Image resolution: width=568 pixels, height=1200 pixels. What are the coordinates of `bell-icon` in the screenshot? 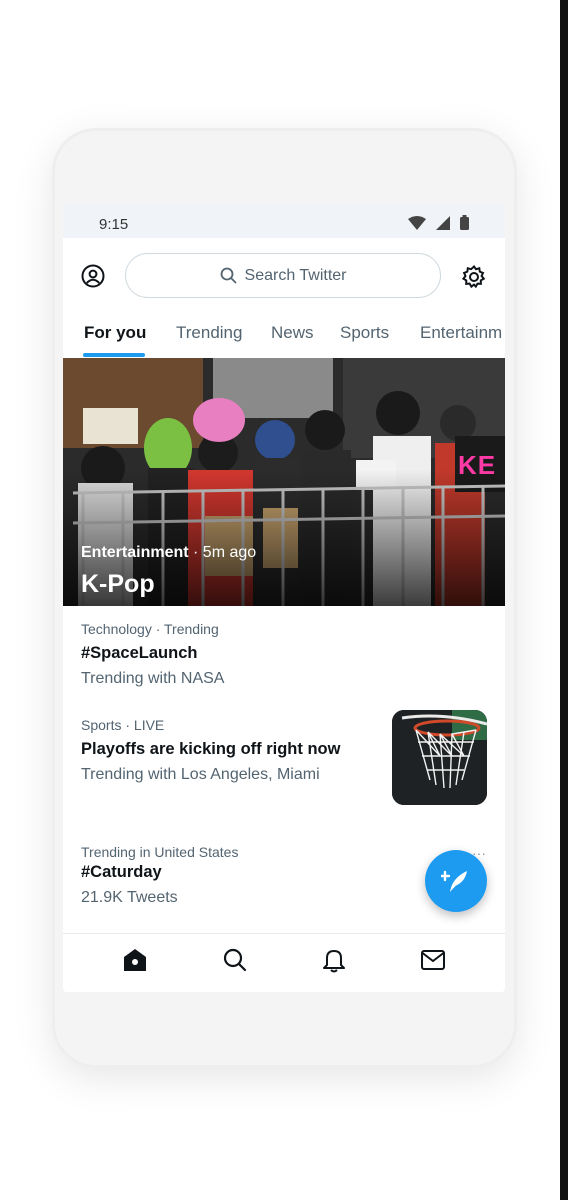 It's located at (334, 961).